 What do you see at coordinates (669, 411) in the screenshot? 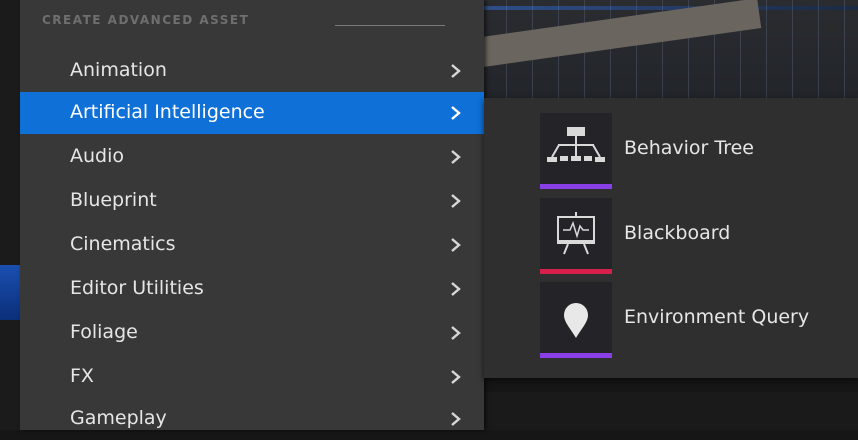
I see `background-bottom` at bounding box center [669, 411].